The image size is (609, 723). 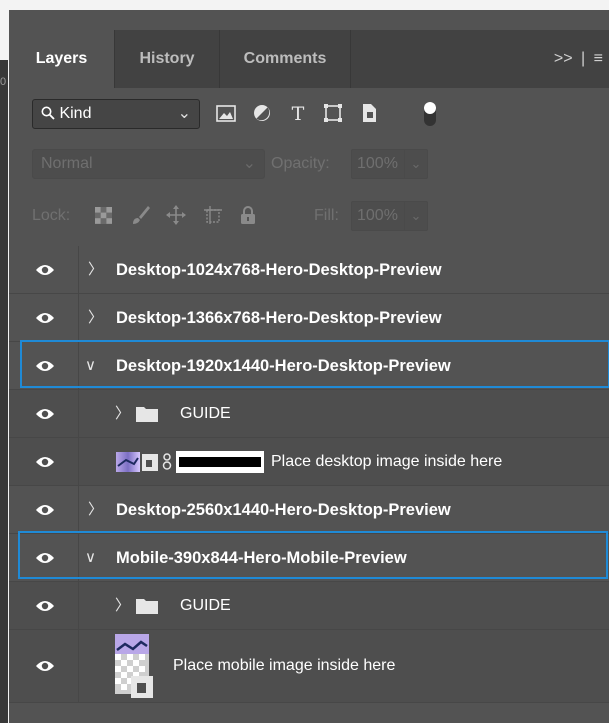 I want to click on mobile-thumbnail, so click(x=134, y=666).